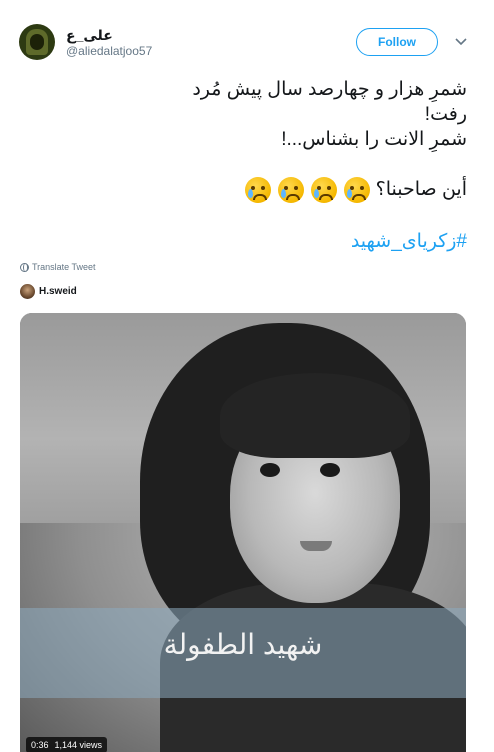 This screenshot has width=494, height=752. What do you see at coordinates (461, 42) in the screenshot?
I see `chevron-down-icon` at bounding box center [461, 42].